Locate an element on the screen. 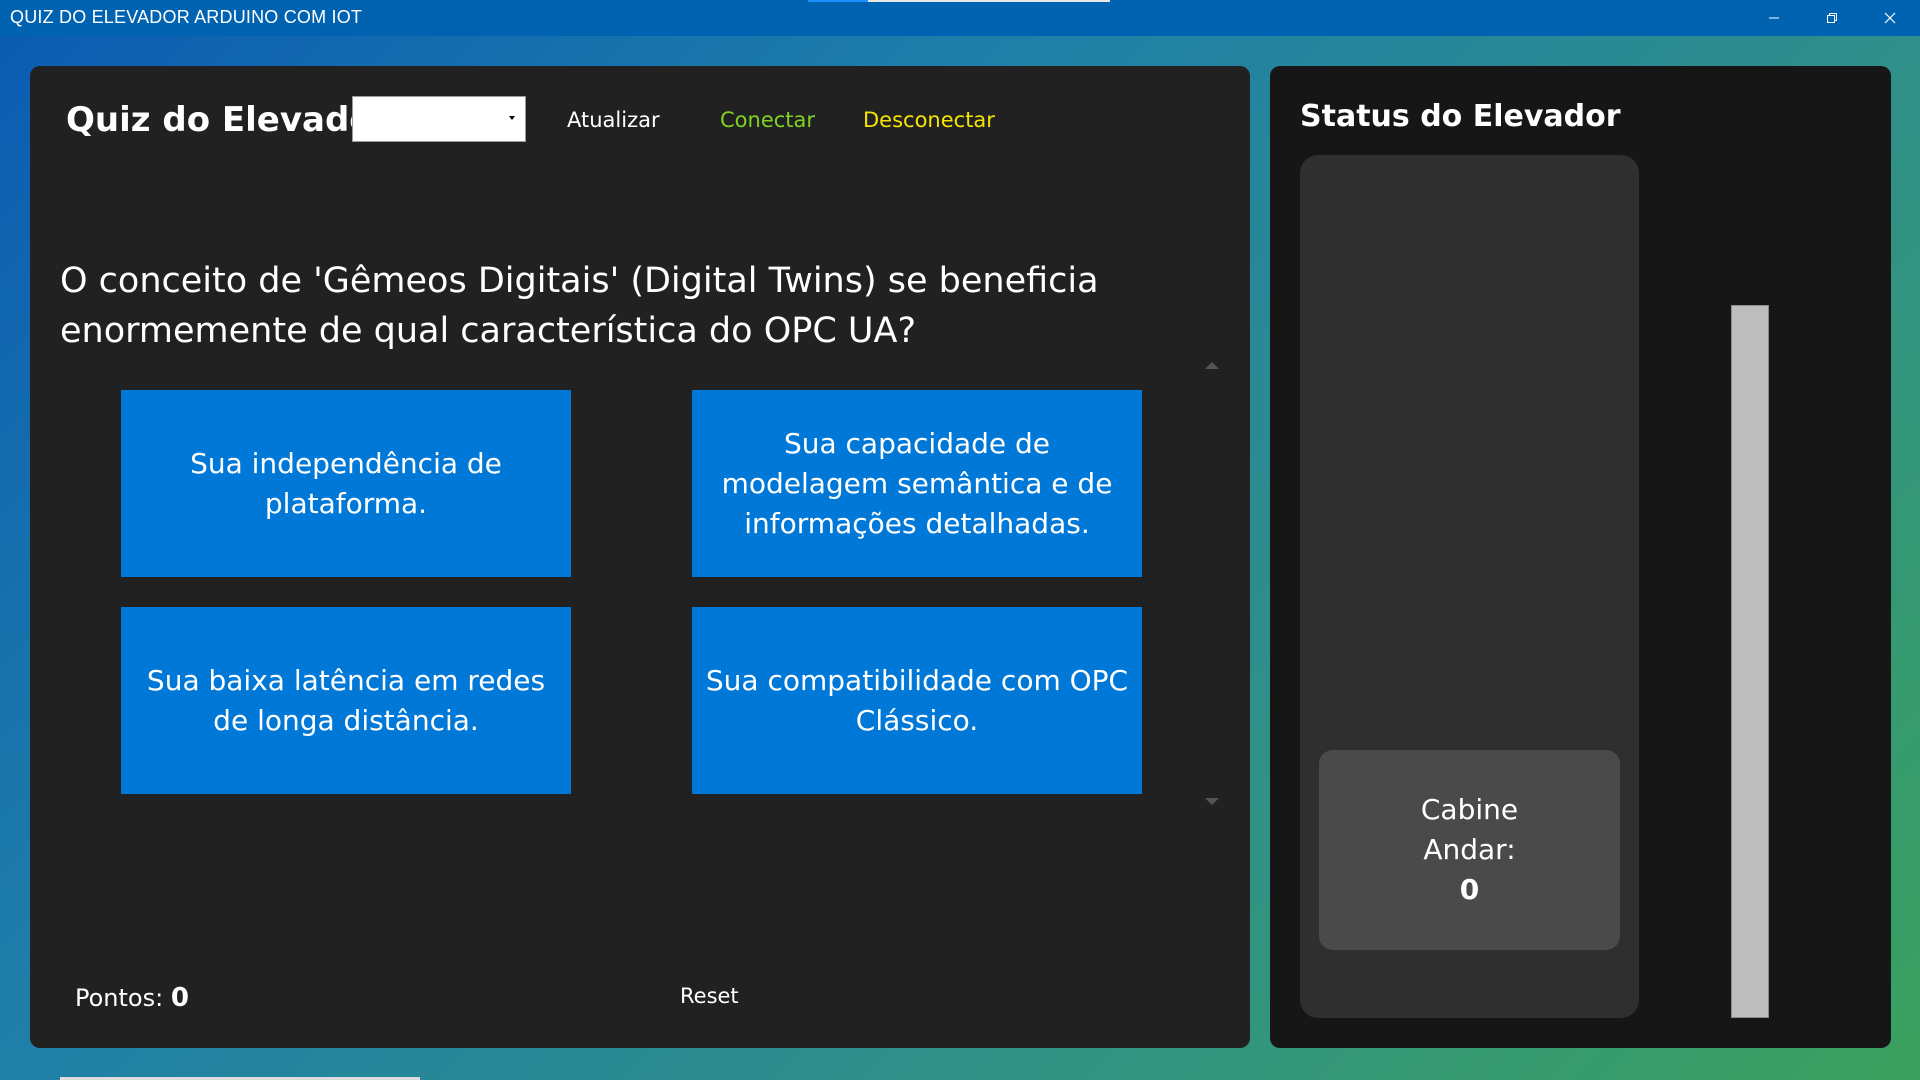 The image size is (1920, 1080). title-bar: QUIZ DO ELEVADOR ARDUINO COM IOT is located at coordinates (960, 18).